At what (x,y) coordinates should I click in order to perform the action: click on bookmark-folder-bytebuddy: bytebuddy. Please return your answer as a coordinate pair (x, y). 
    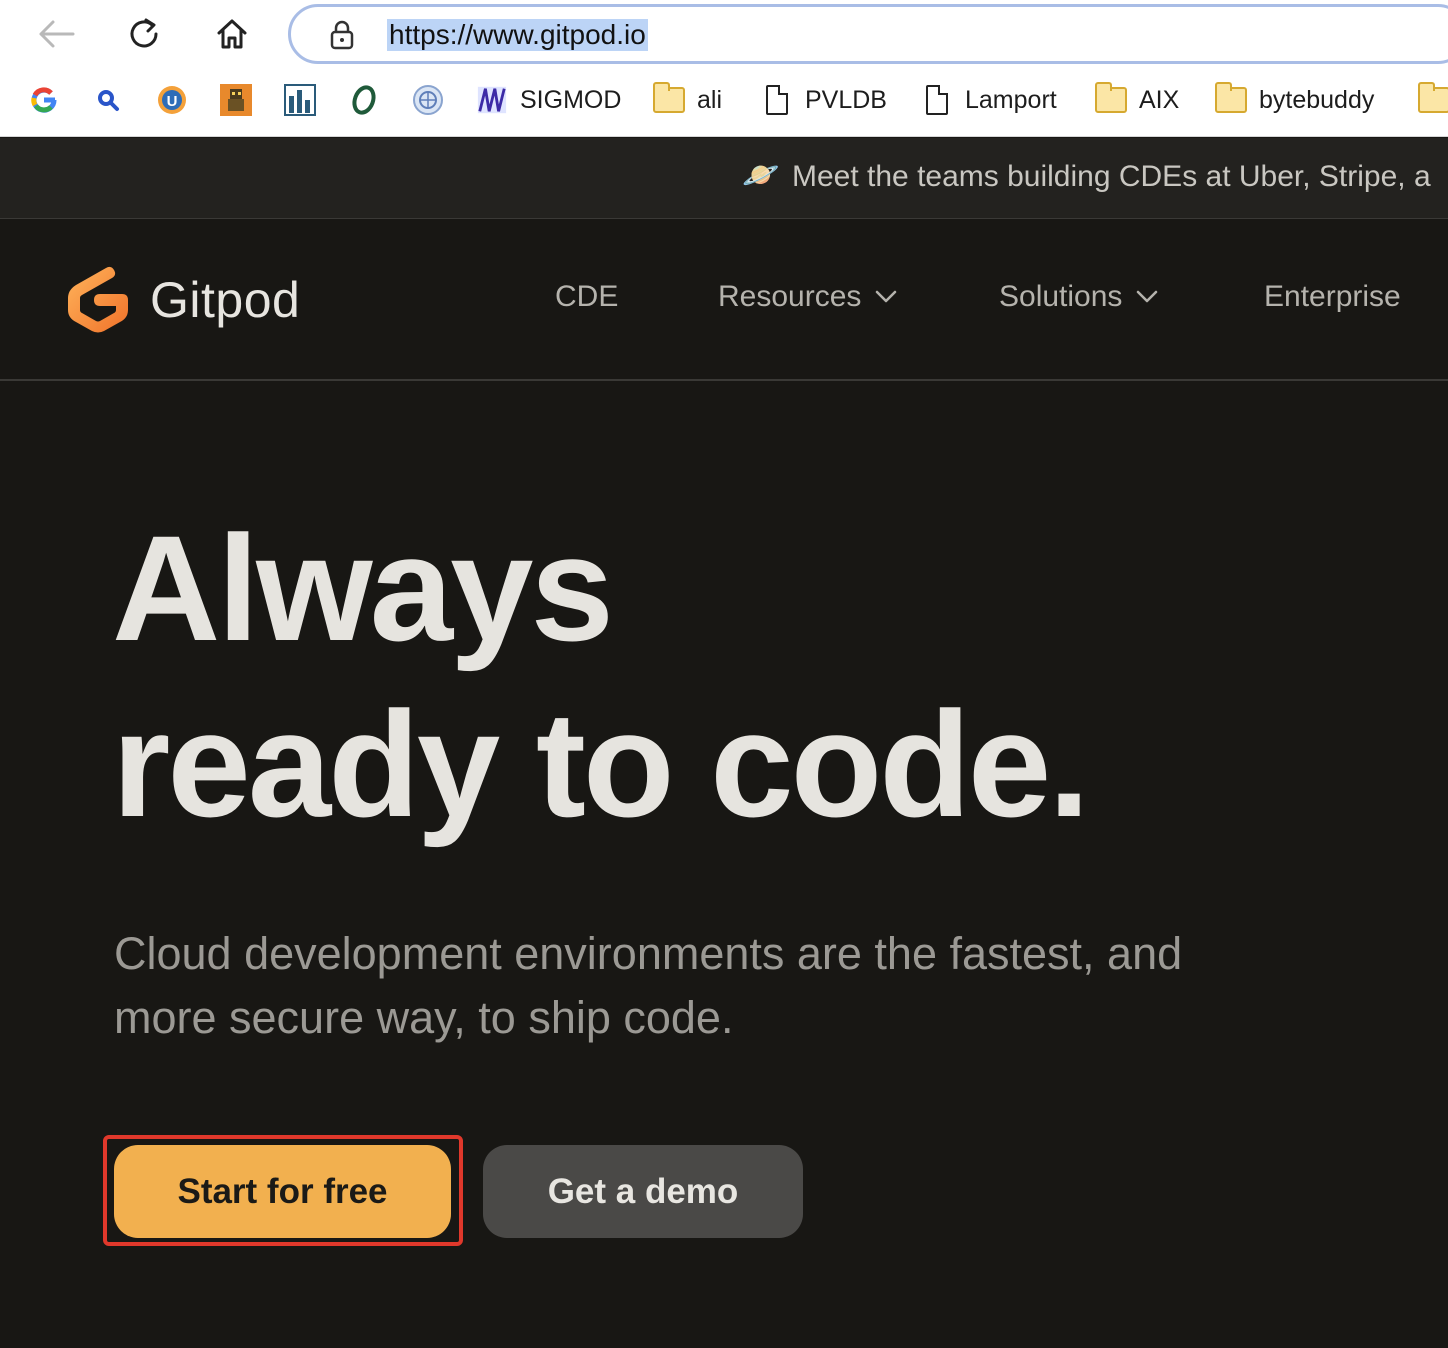
    Looking at the image, I should click on (1294, 100).